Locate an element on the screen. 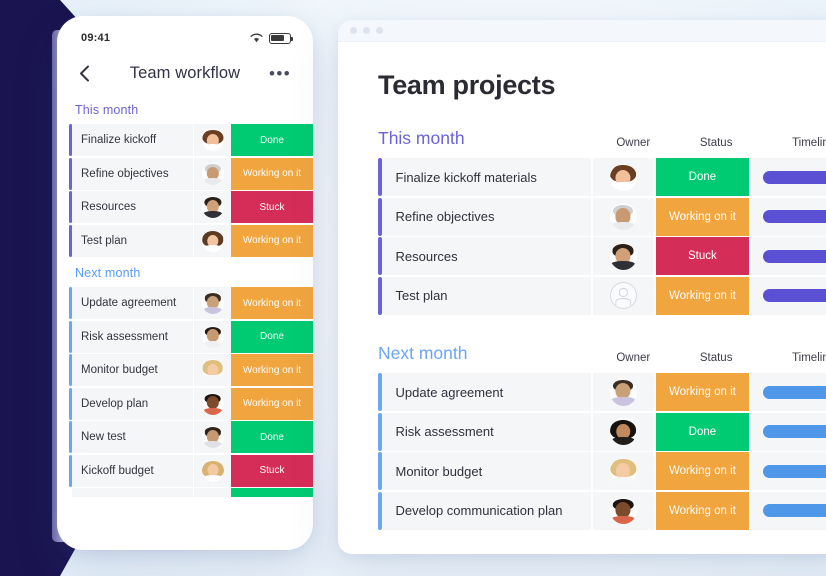 Image resolution: width=826 pixels, height=576 pixels. table-row: Develop plan Working on it is located at coordinates (185, 403).